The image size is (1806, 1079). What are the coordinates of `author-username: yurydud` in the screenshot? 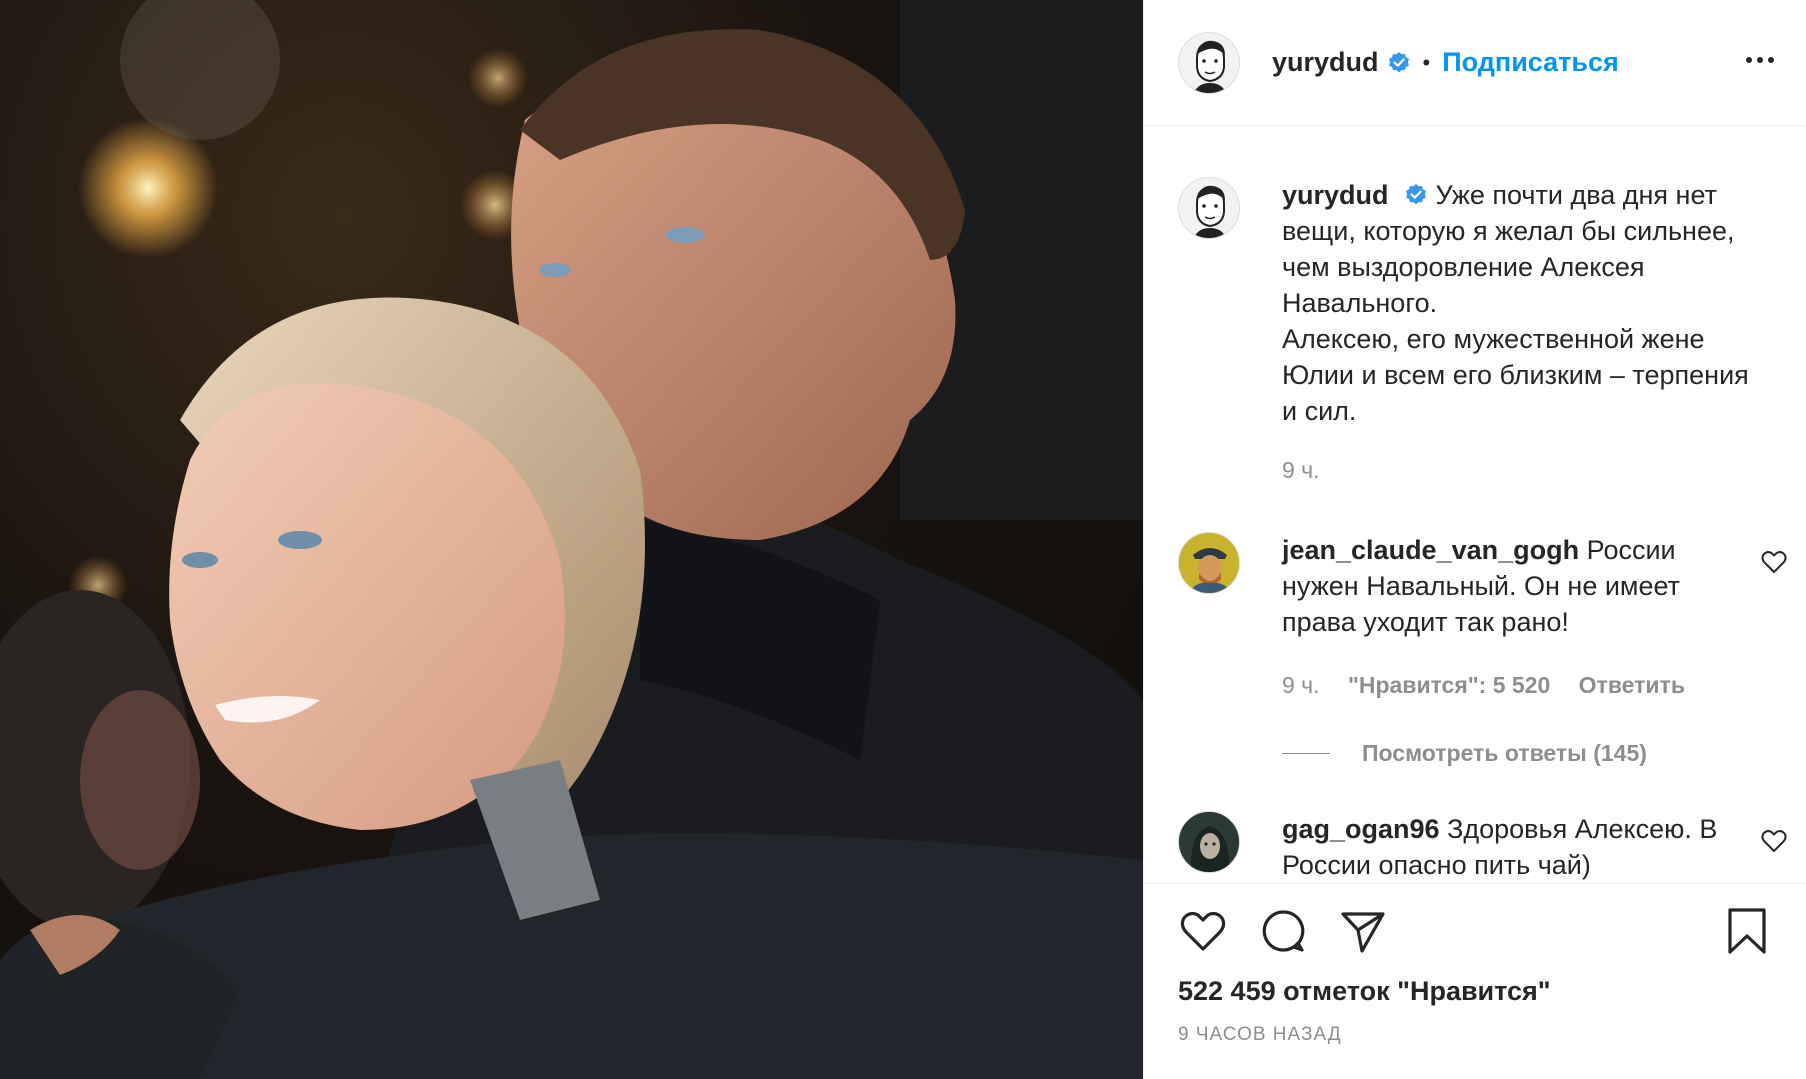 It's located at (1325, 62).